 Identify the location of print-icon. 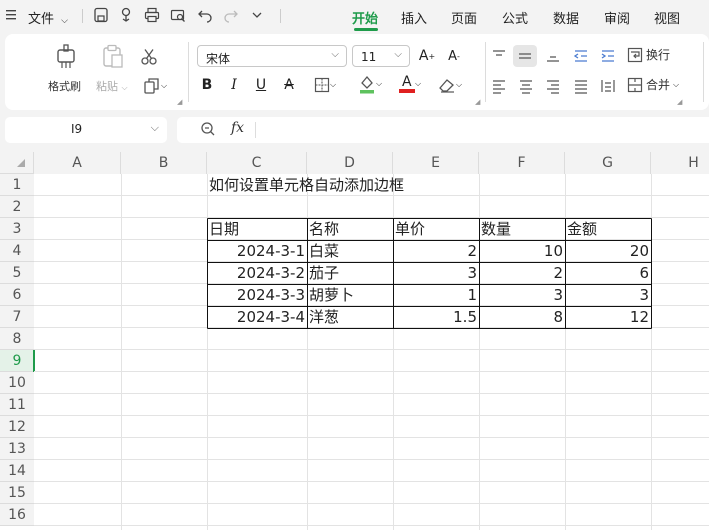
(152, 15).